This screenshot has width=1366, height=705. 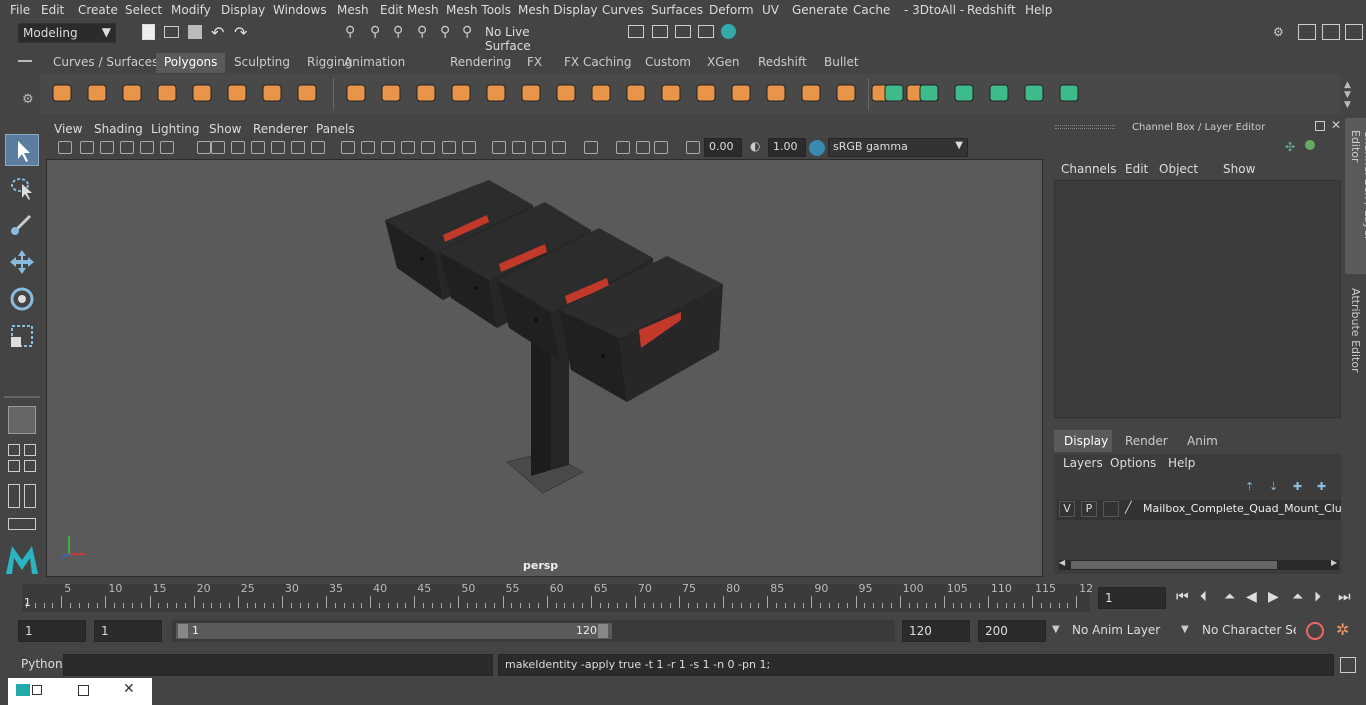 What do you see at coordinates (22, 225) in the screenshot?
I see `paint-select-icon` at bounding box center [22, 225].